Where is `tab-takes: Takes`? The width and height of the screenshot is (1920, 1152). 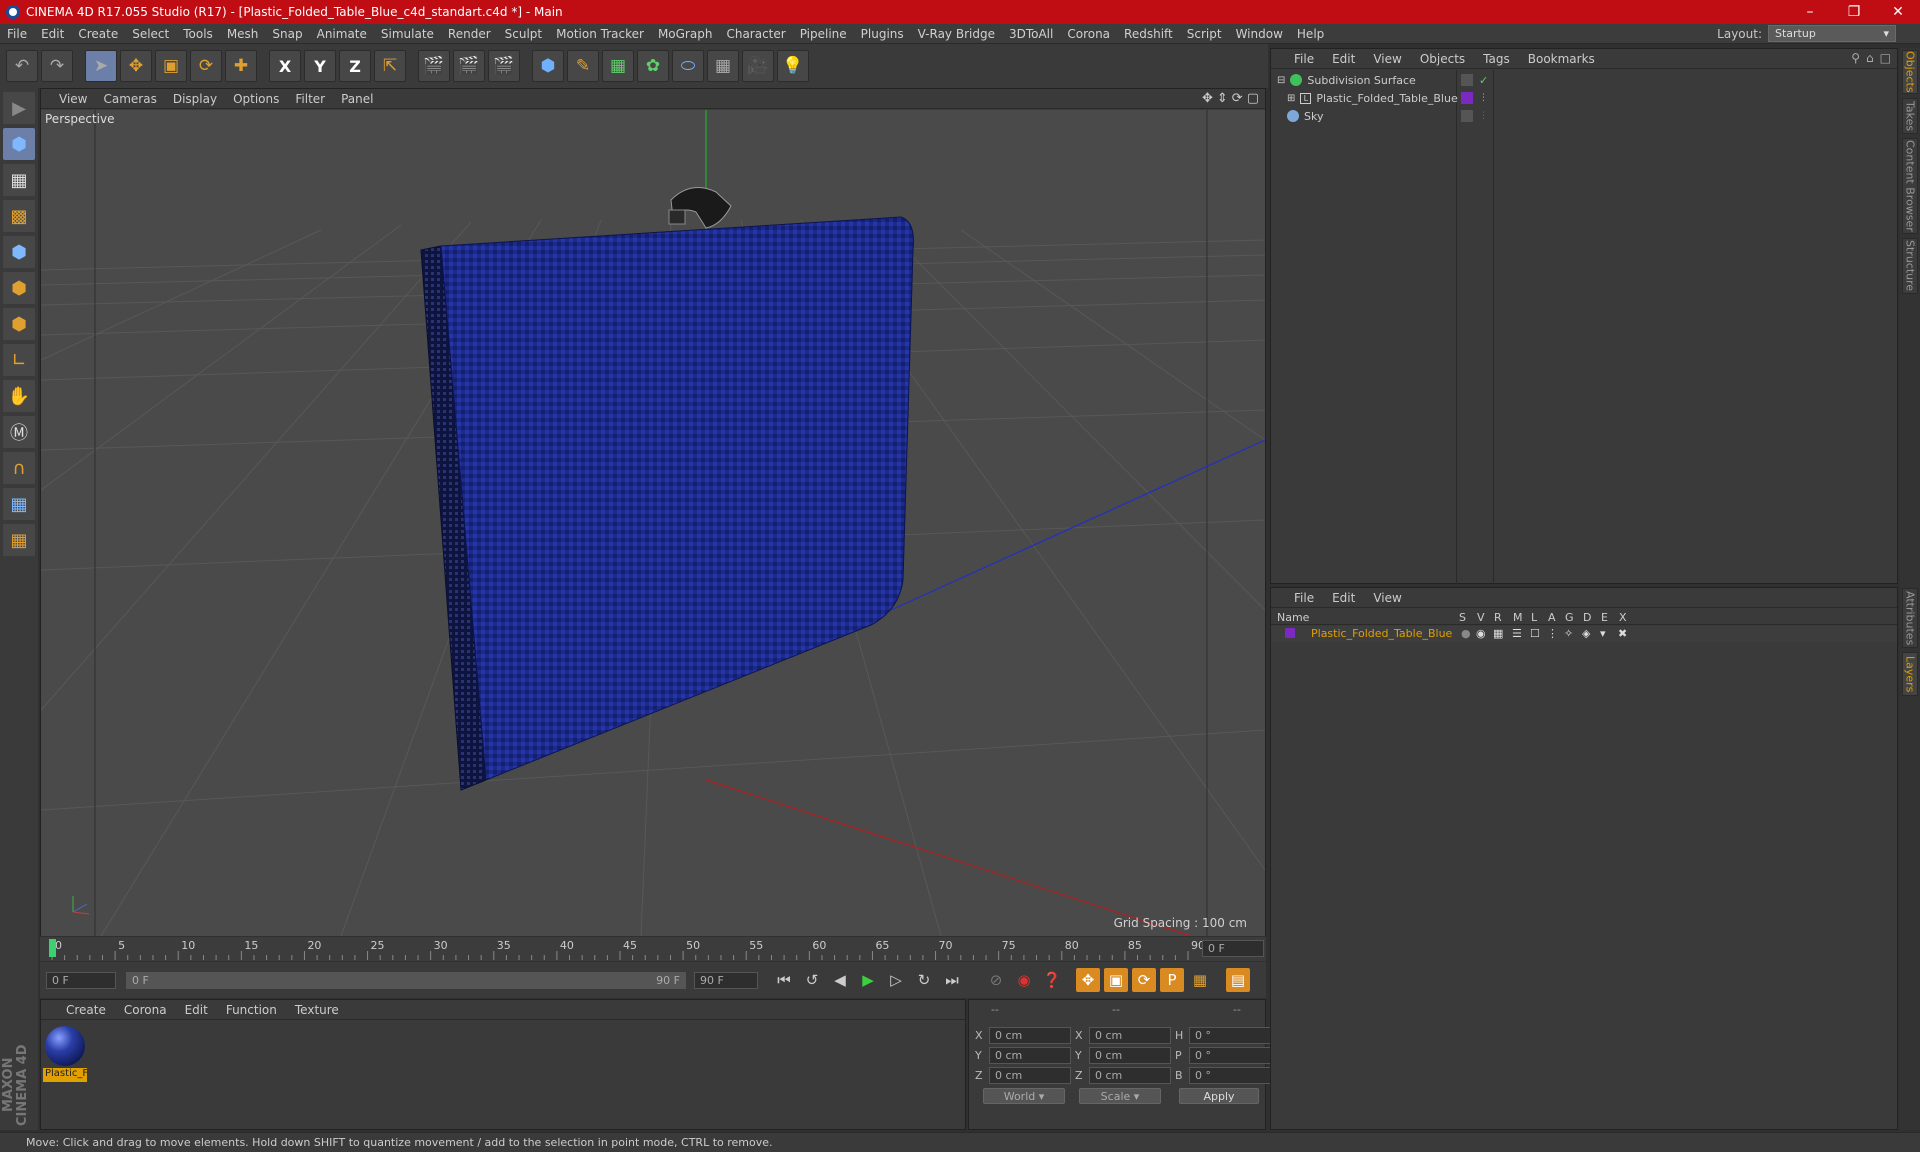 tab-takes: Takes is located at coordinates (1910, 116).